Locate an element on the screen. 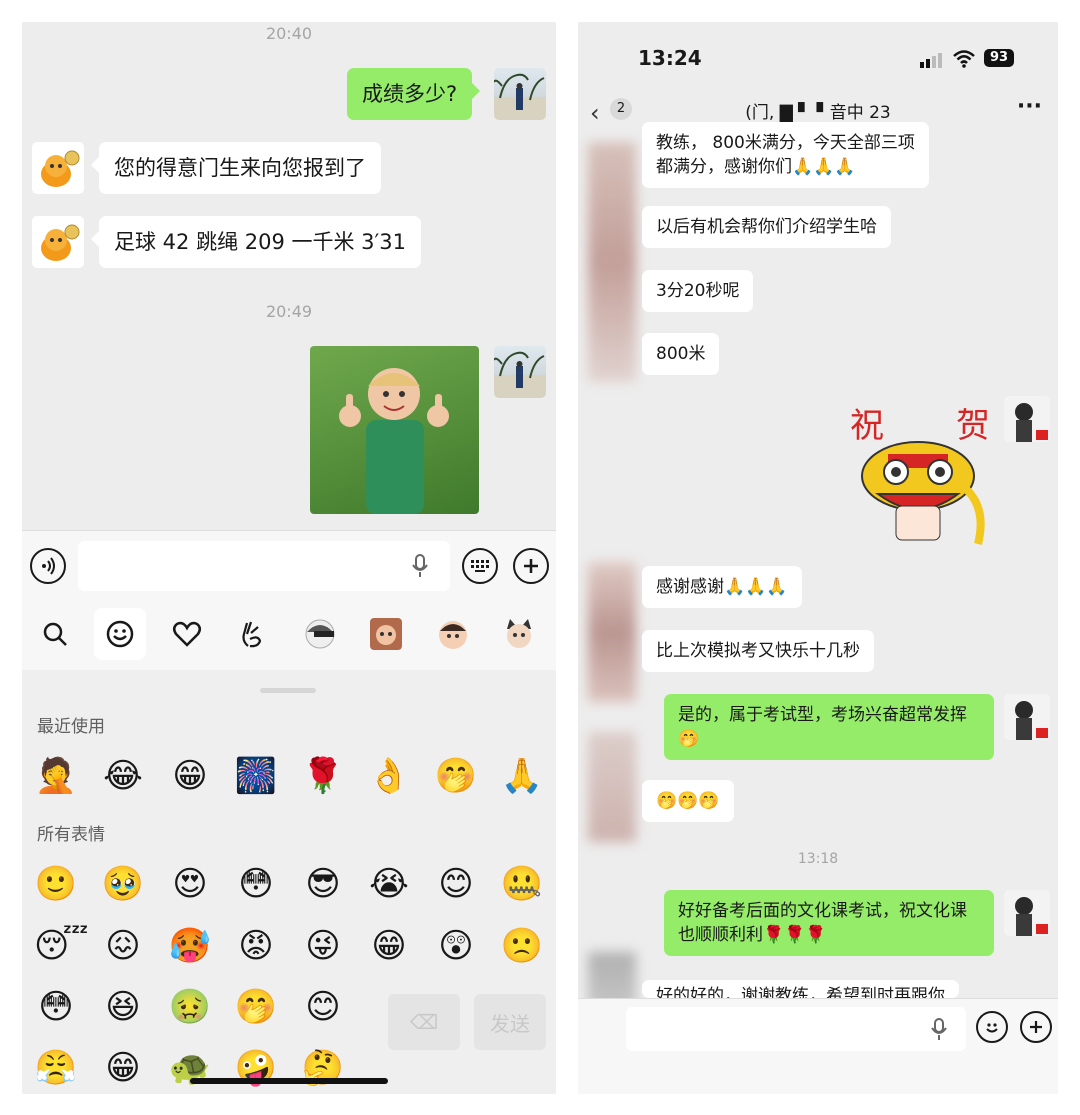  emoji-item: 🤦 is located at coordinates (56, 776).